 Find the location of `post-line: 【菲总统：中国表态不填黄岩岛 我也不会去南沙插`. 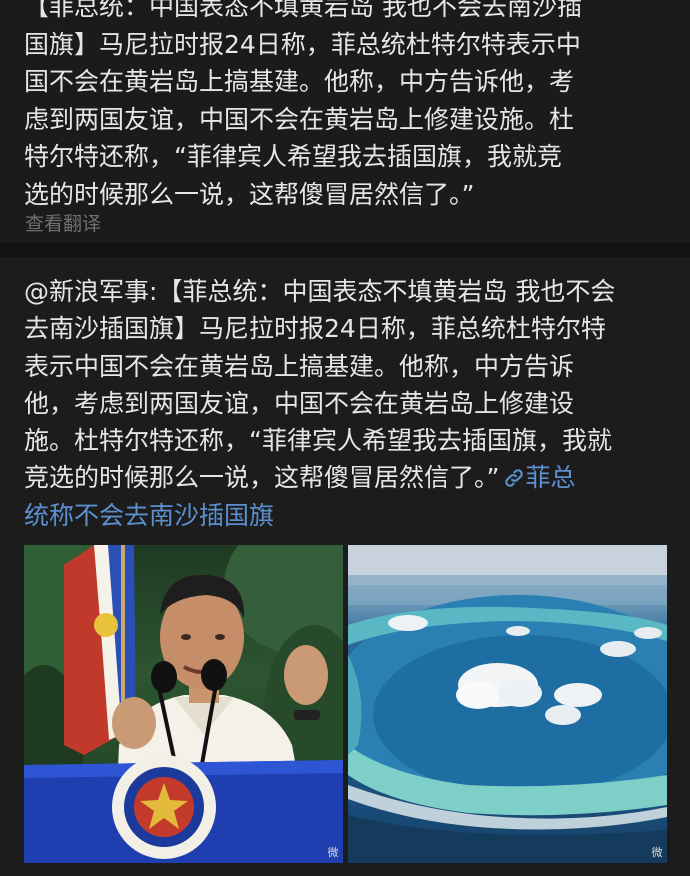

post-line: 【菲总统：中国表态不填黄岩岛 我也不会去南沙插 is located at coordinates (303, 10).